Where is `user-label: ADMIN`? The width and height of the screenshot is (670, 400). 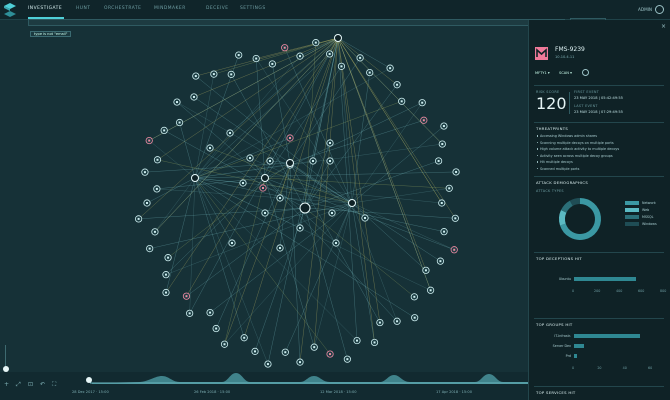 user-label: ADMIN is located at coordinates (645, 9).